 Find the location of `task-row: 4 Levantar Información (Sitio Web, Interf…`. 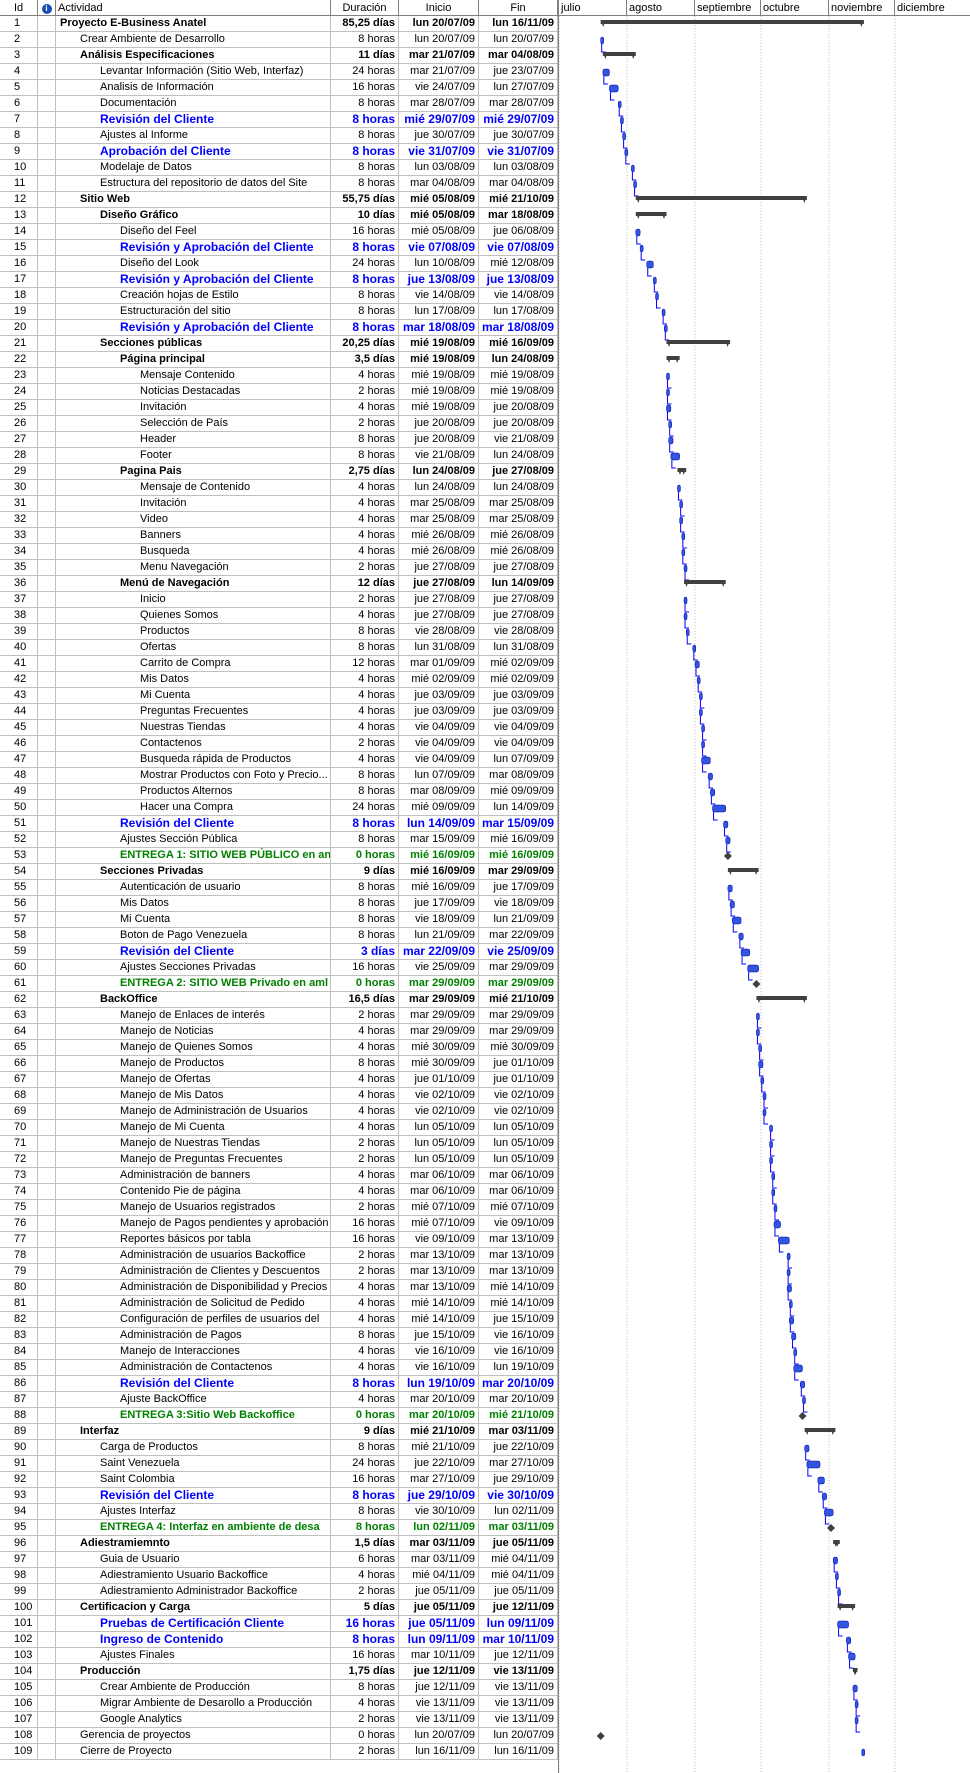

task-row: 4 Levantar Información (Sitio Web, Interf… is located at coordinates (279, 72).